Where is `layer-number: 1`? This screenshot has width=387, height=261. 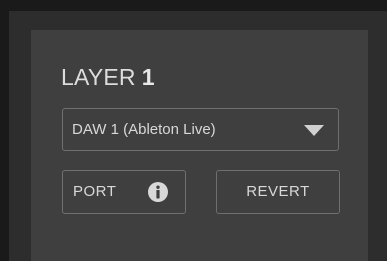 layer-number: 1 is located at coordinates (148, 77).